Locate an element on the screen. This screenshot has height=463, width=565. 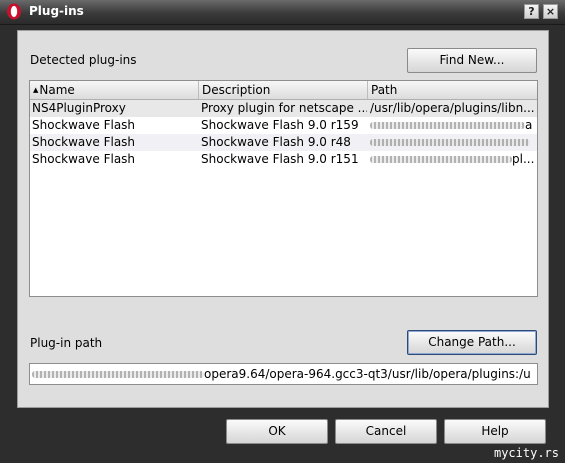
column-header-description: Description is located at coordinates (283, 90).